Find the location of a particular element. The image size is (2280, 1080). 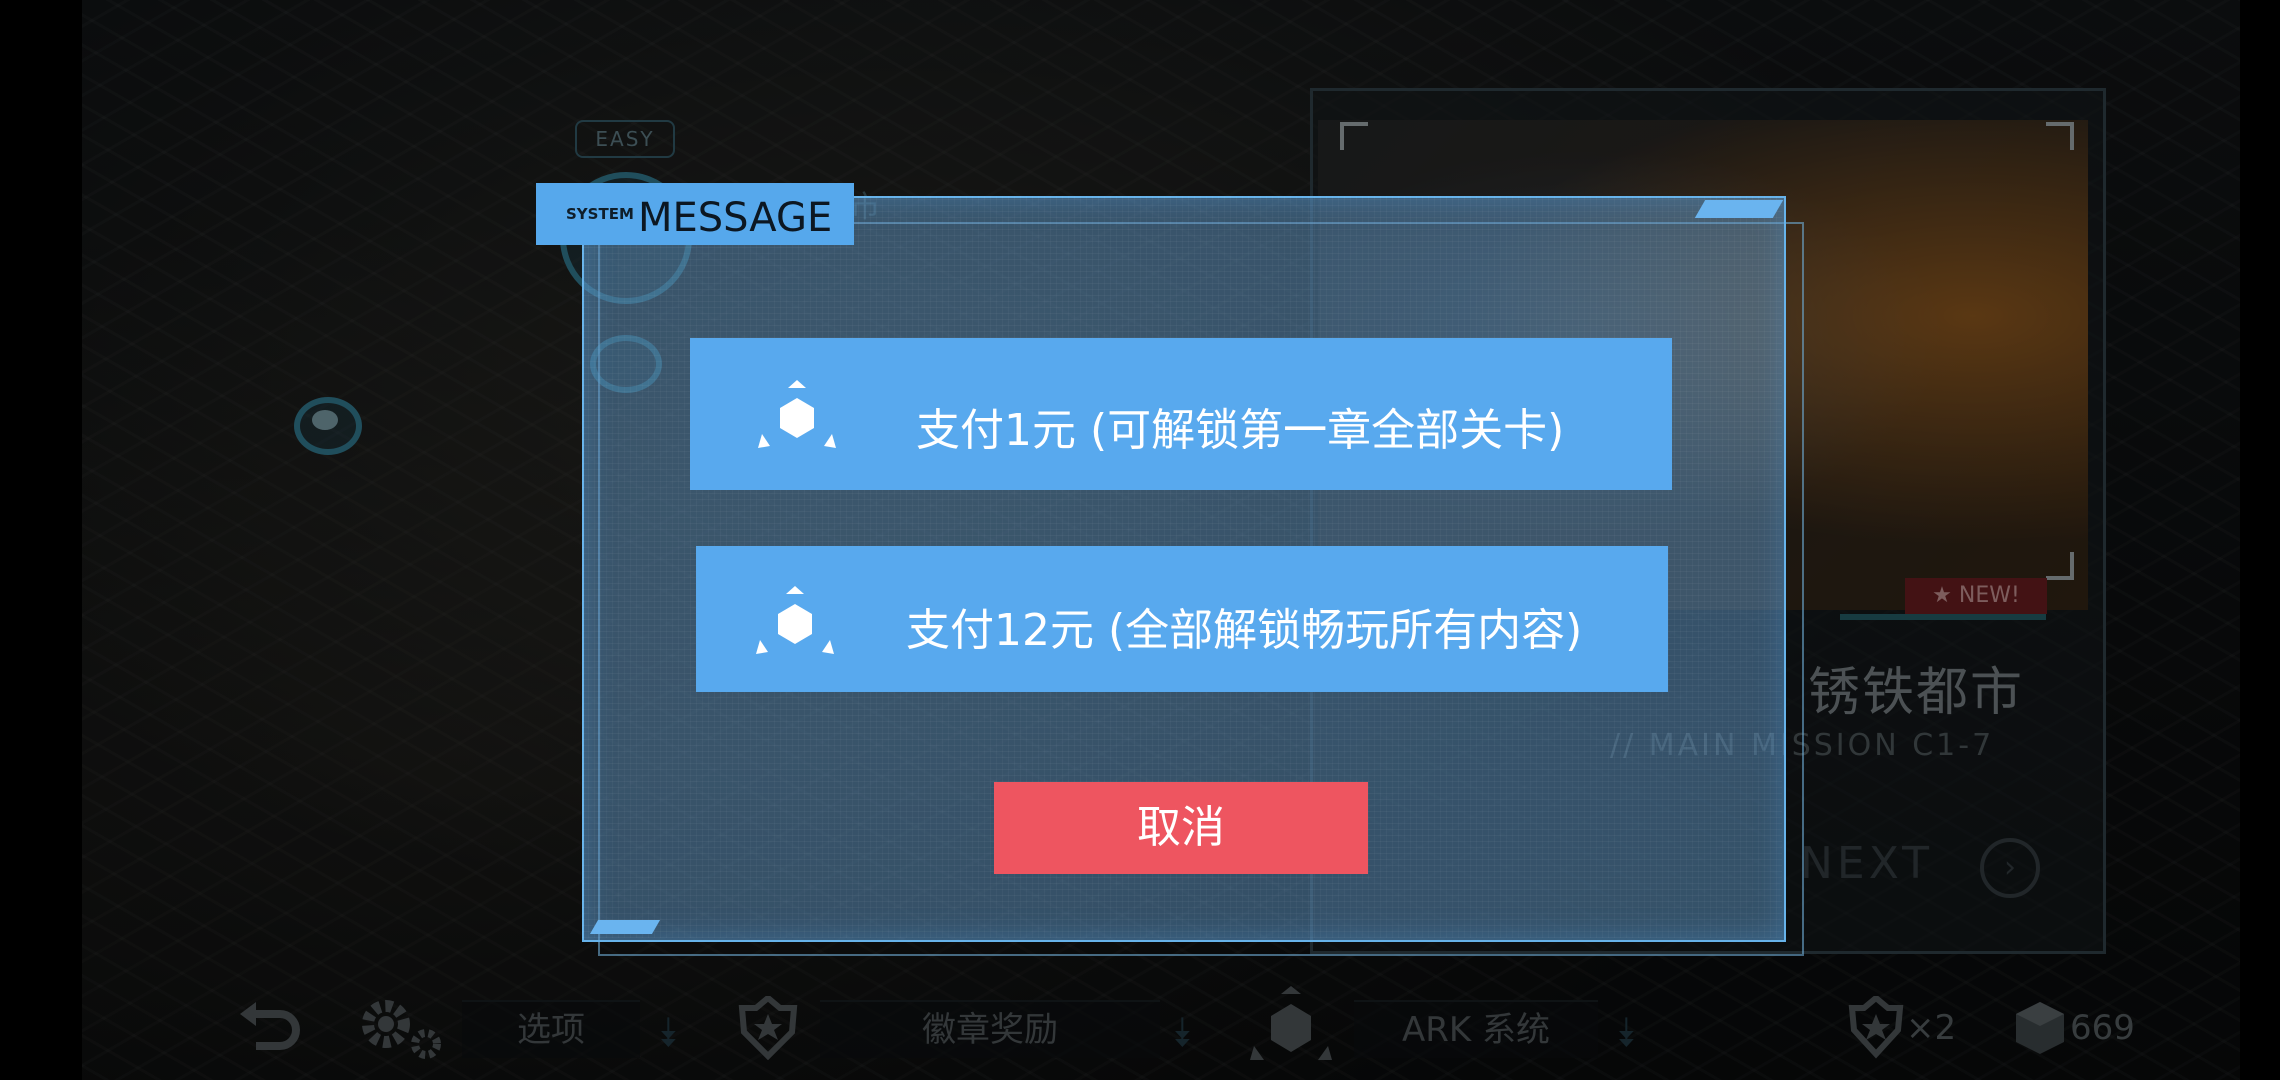

system-tag: SYSTEM is located at coordinates (600, 214).